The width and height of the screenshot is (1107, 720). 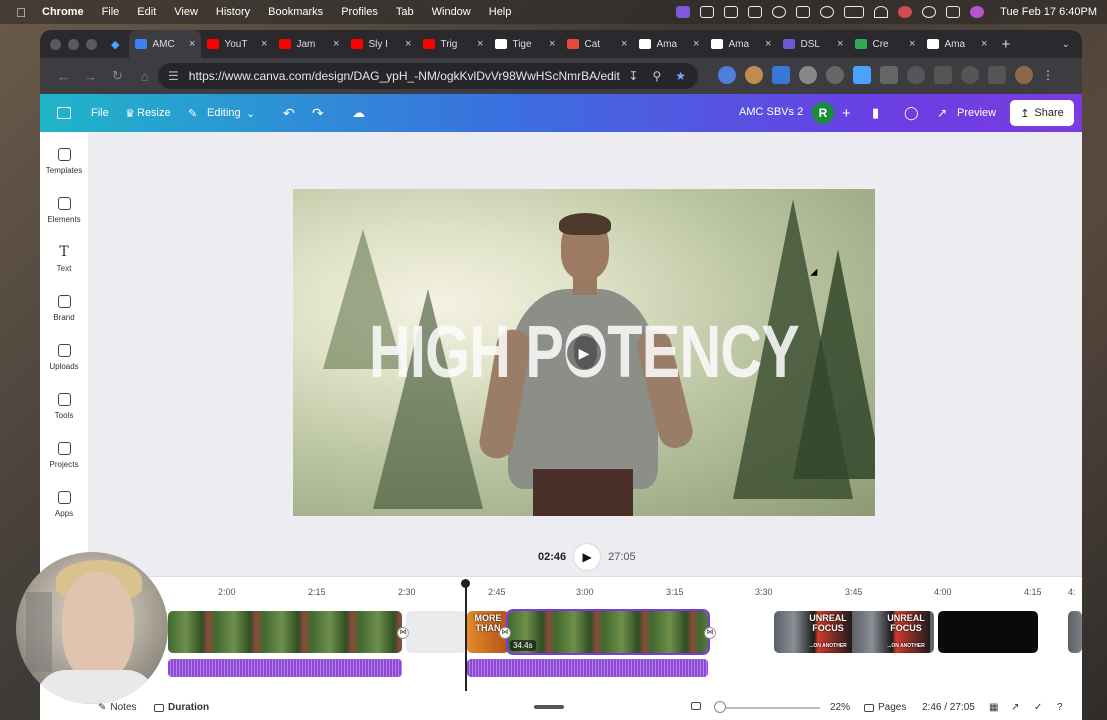 I want to click on minimize-window-button, so click(x=73, y=44).